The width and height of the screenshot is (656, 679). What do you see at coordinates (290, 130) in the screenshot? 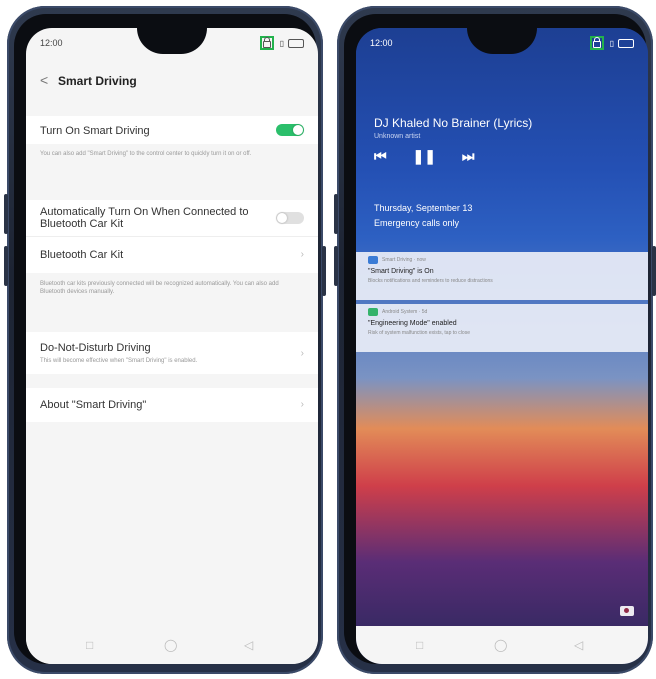
I see `turn-on-toggle` at bounding box center [290, 130].